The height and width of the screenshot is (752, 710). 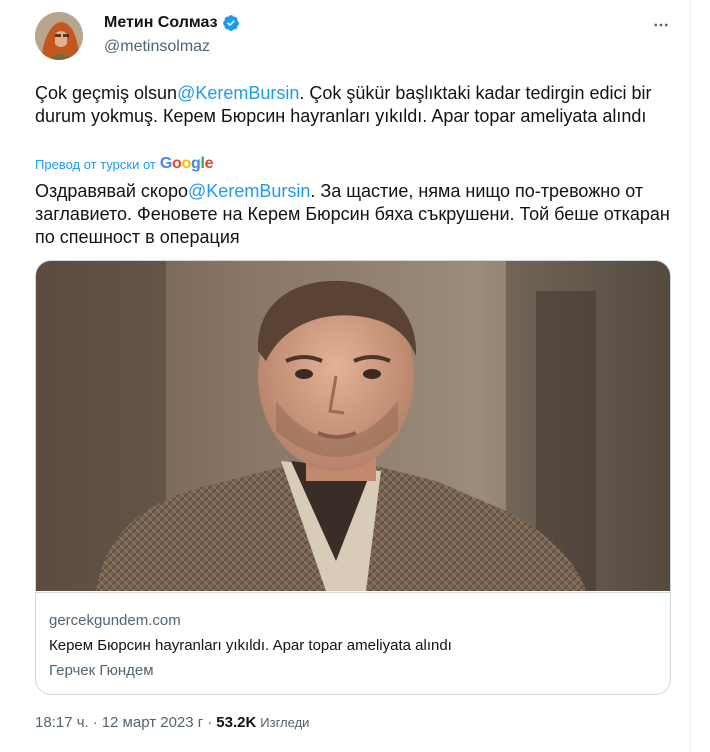 I want to click on original-text-start: Çok geçmiş olsun, so click(x=106, y=93).